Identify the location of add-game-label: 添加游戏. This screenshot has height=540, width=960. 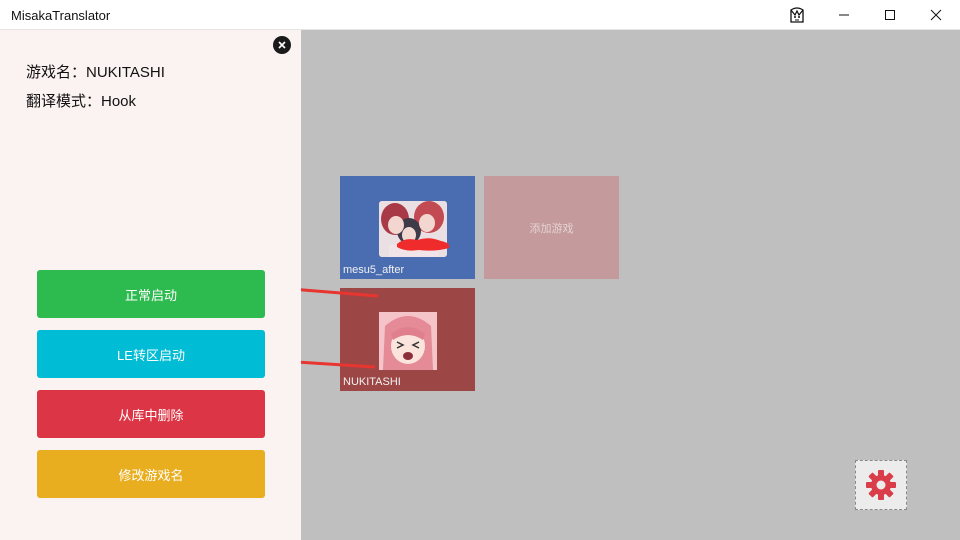
(551, 228).